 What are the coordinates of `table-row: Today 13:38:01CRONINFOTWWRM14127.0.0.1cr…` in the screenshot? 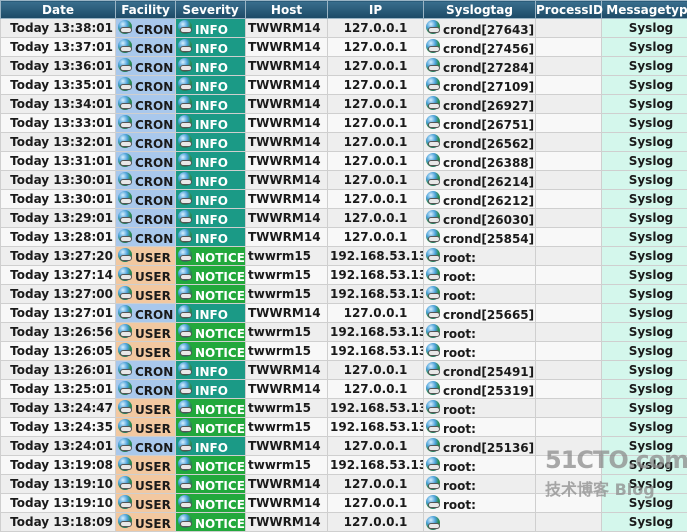 It's located at (344, 28).